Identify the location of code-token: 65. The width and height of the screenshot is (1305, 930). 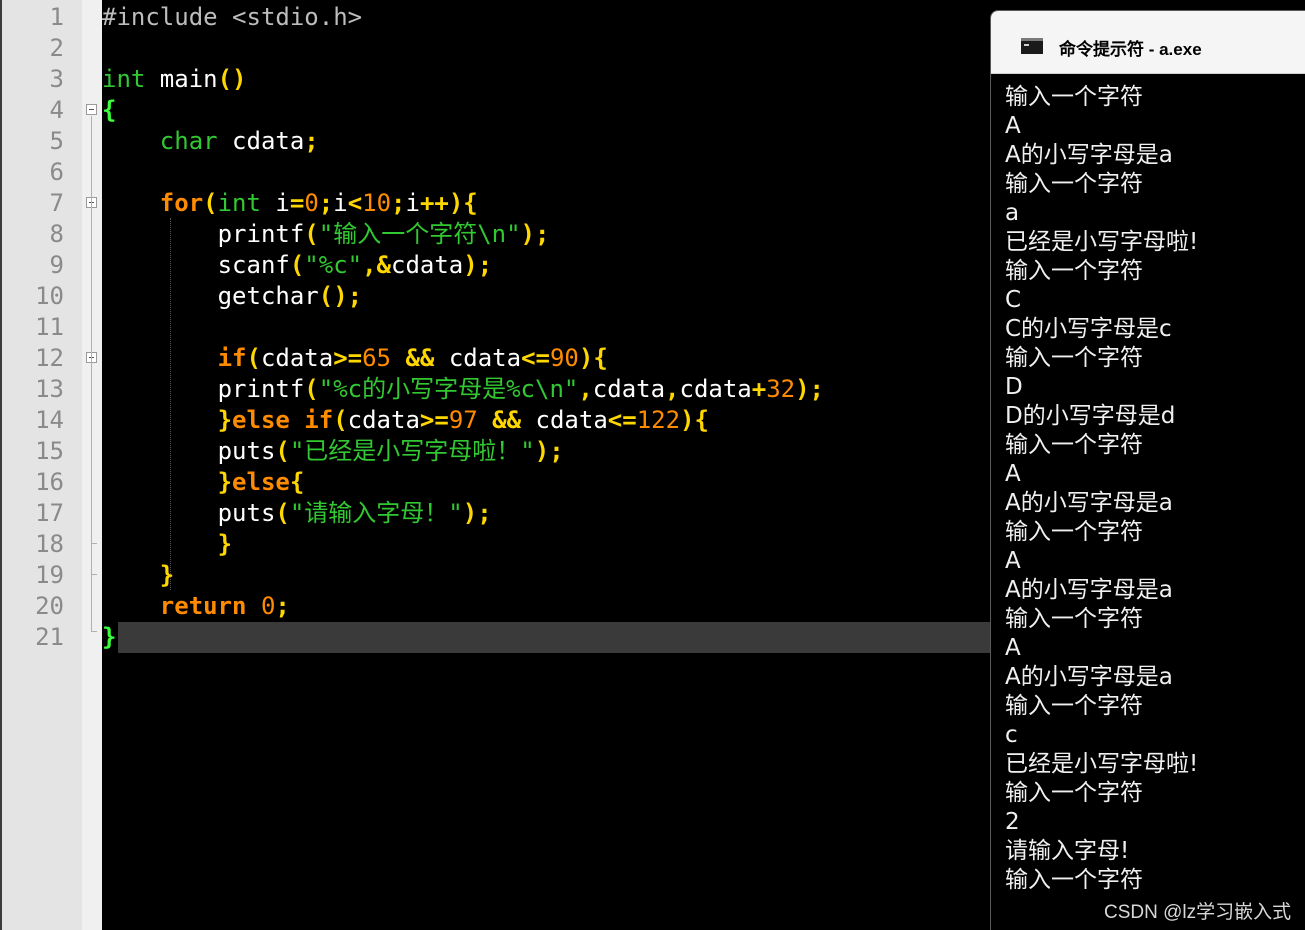
(377, 358).